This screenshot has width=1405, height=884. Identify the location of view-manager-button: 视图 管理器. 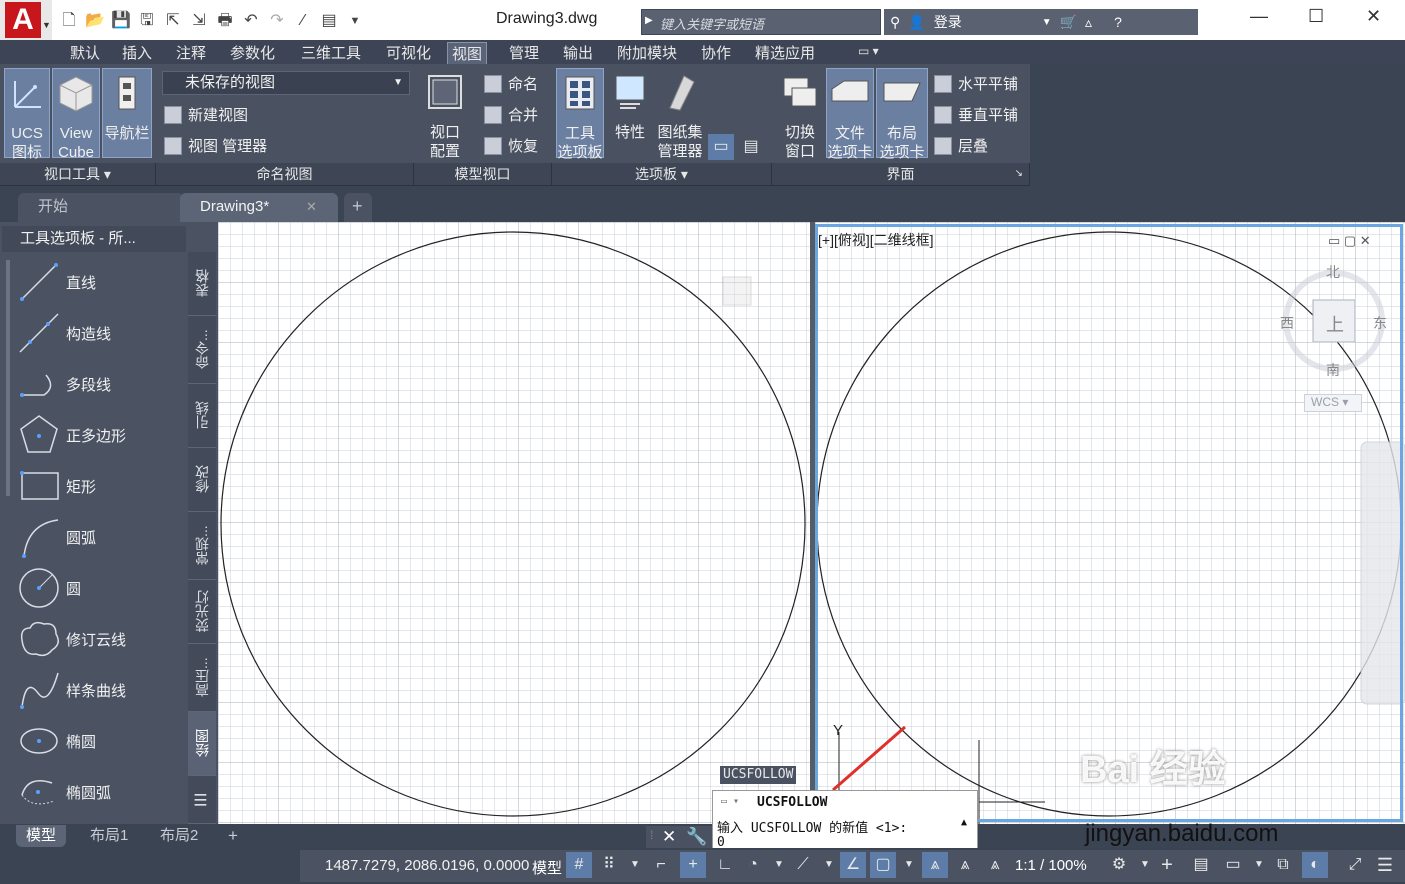
(215, 145).